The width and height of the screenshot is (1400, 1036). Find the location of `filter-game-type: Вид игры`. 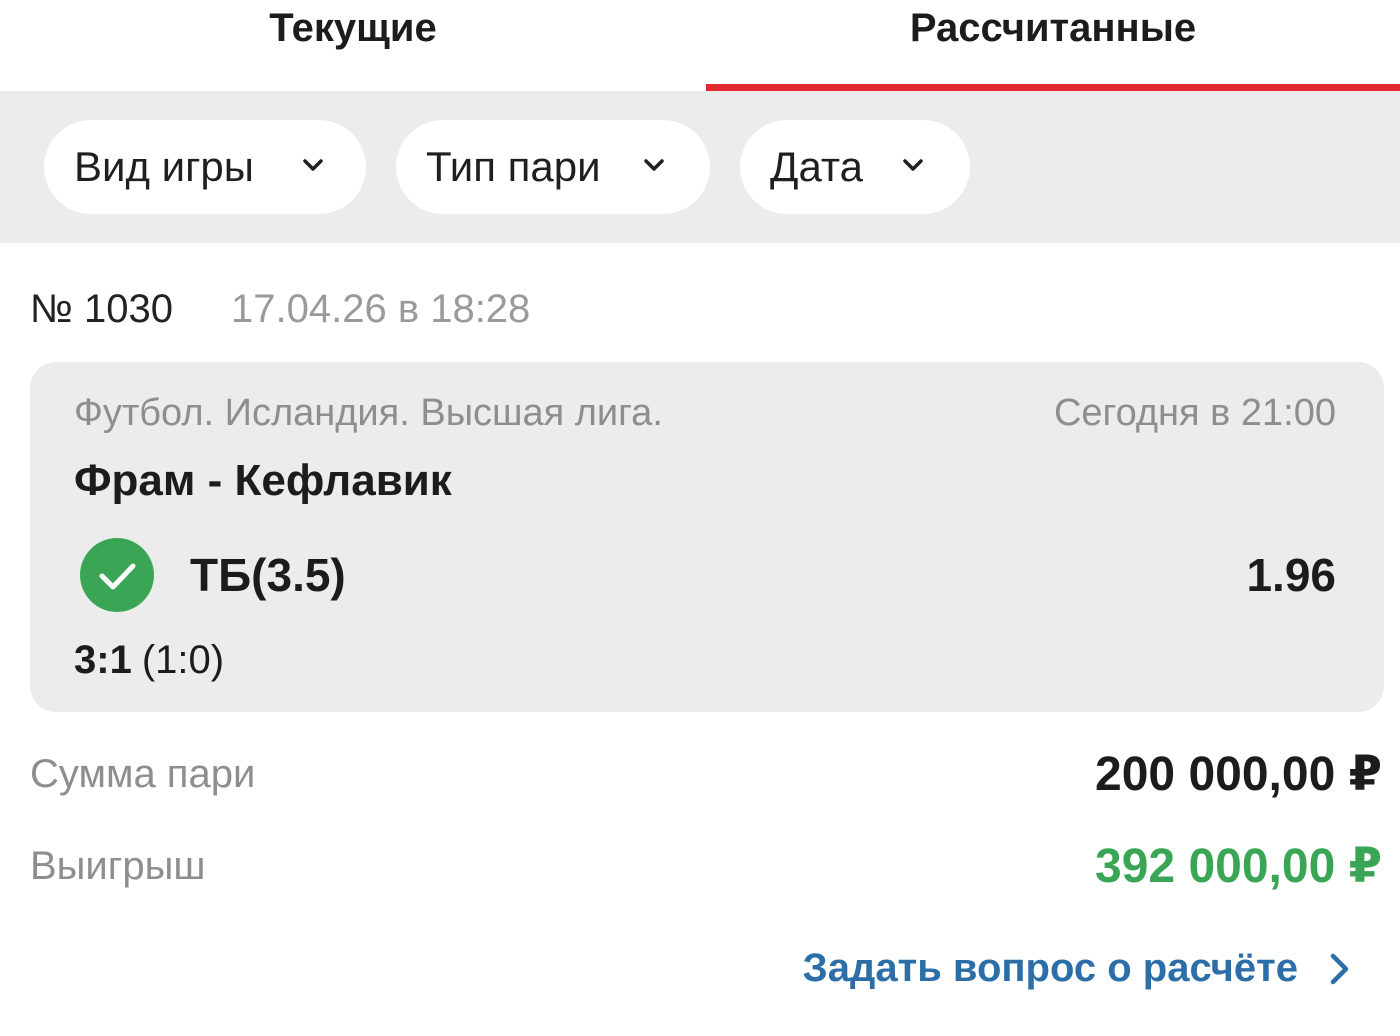

filter-game-type: Вид игры is located at coordinates (205, 167).